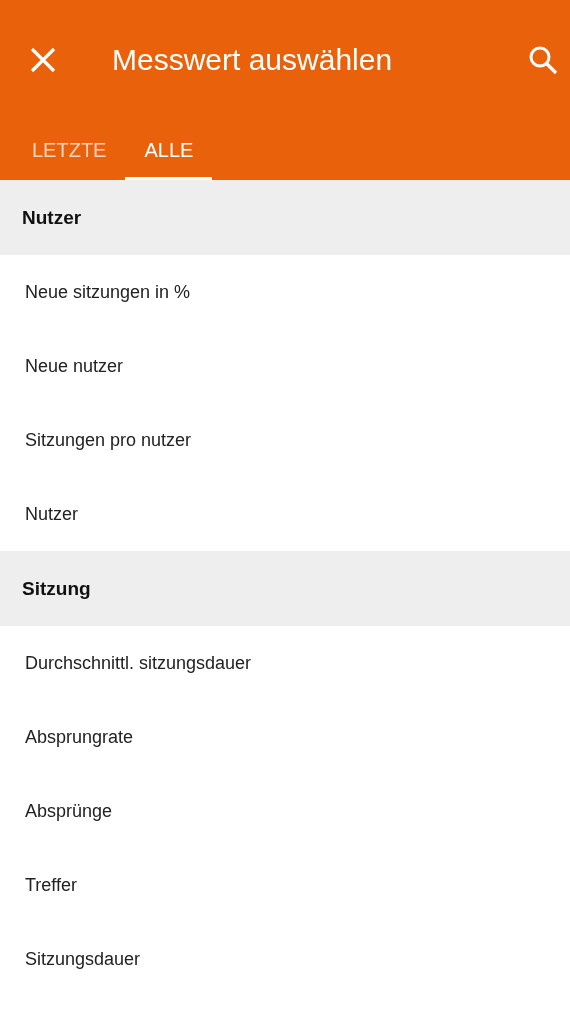 The width and height of the screenshot is (570, 1024). Describe the element at coordinates (253, 60) in the screenshot. I see `app-bar-title: Messwert auswählen` at that location.